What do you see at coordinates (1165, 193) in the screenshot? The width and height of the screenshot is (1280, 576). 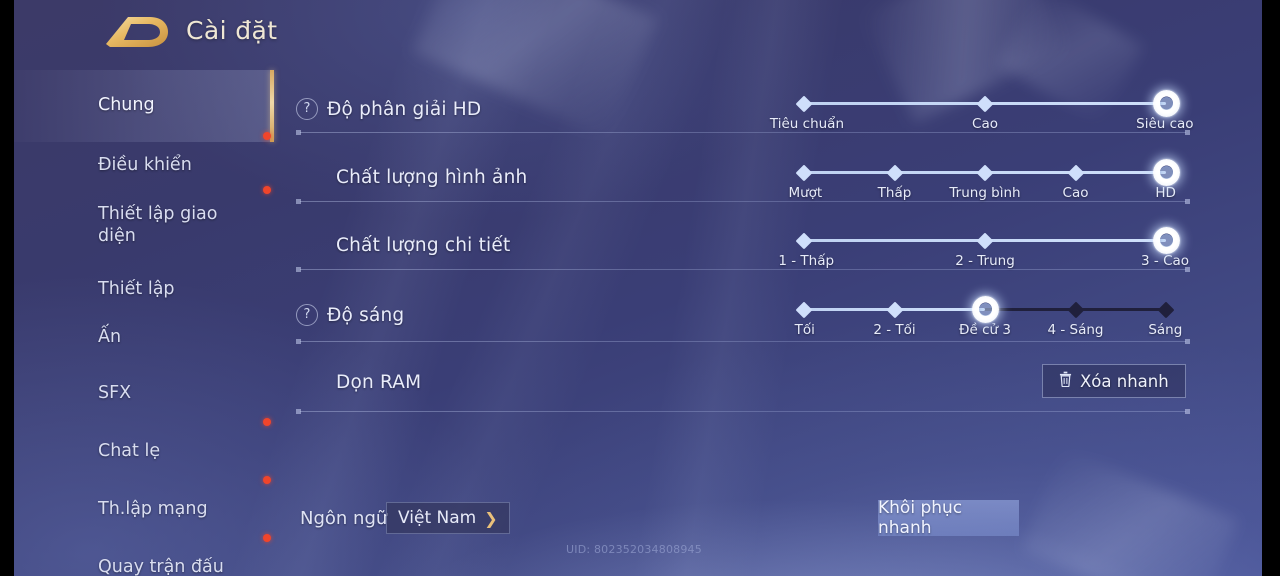 I see `slider-tick-label: HD` at bounding box center [1165, 193].